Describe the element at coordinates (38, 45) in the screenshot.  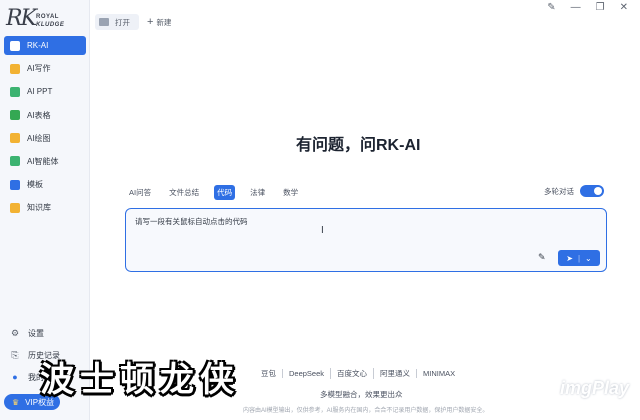
I see `sidebar-item-label: RK-AI` at that location.